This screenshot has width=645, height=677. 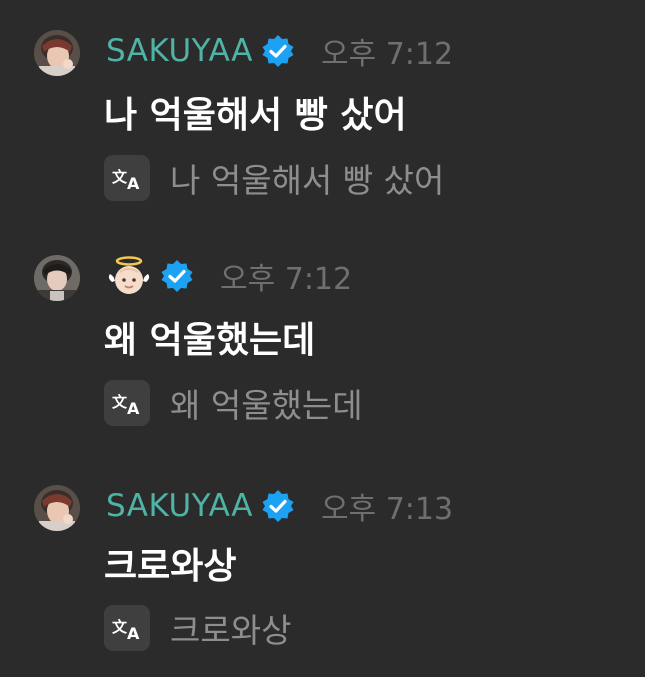 What do you see at coordinates (266, 405) in the screenshot?
I see `translated-text: 왜 억울했는데` at bounding box center [266, 405].